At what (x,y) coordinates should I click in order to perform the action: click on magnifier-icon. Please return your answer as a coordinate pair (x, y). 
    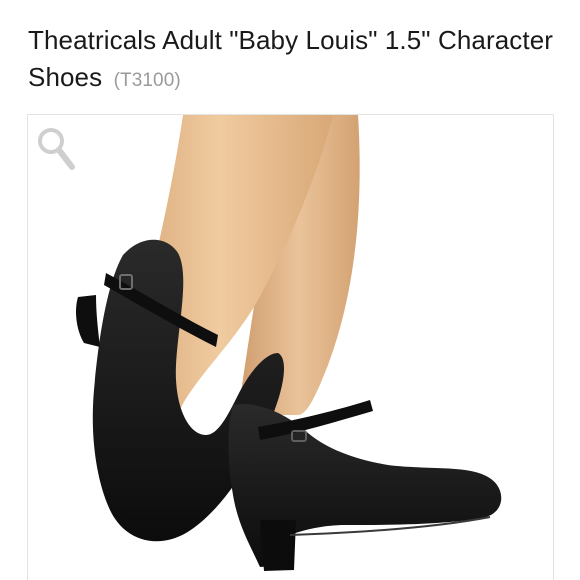
    Looking at the image, I should click on (58, 151).